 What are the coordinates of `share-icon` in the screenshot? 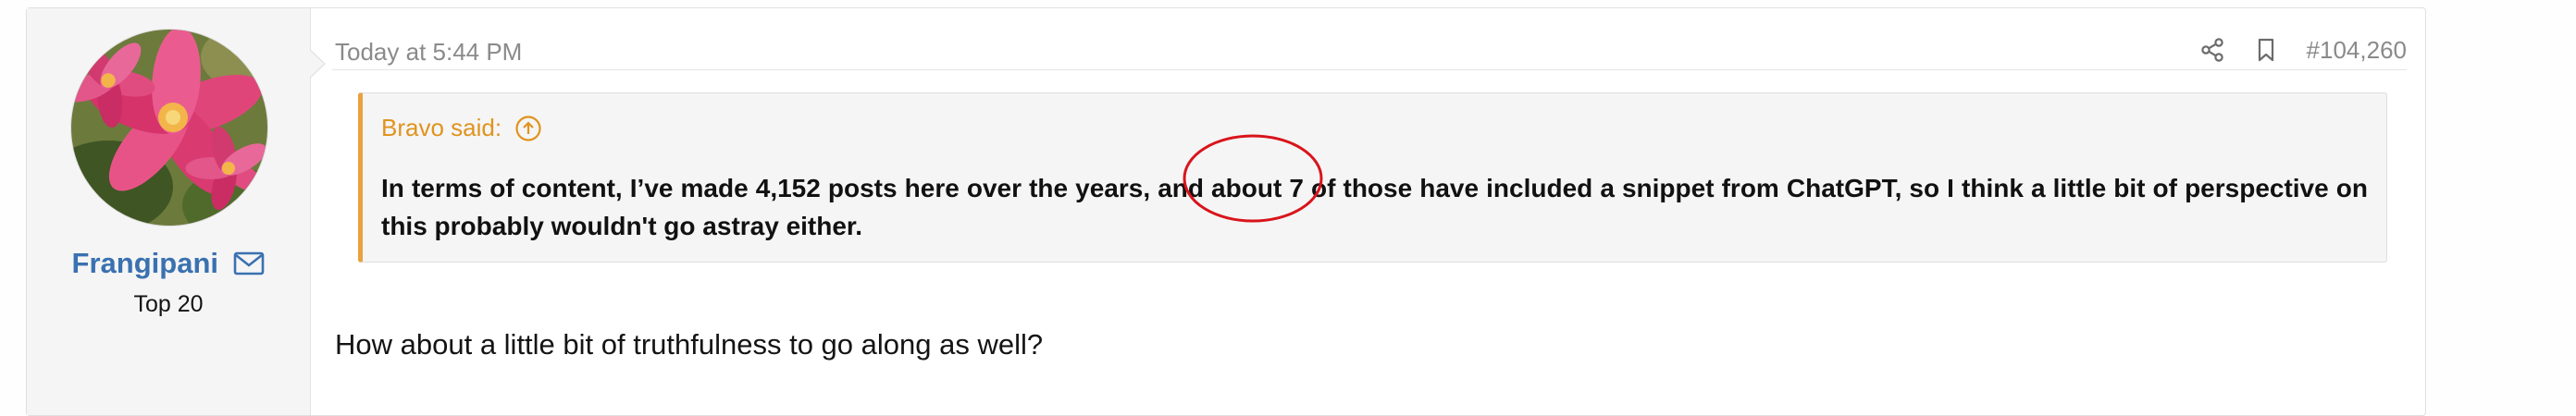 It's located at (2212, 50).